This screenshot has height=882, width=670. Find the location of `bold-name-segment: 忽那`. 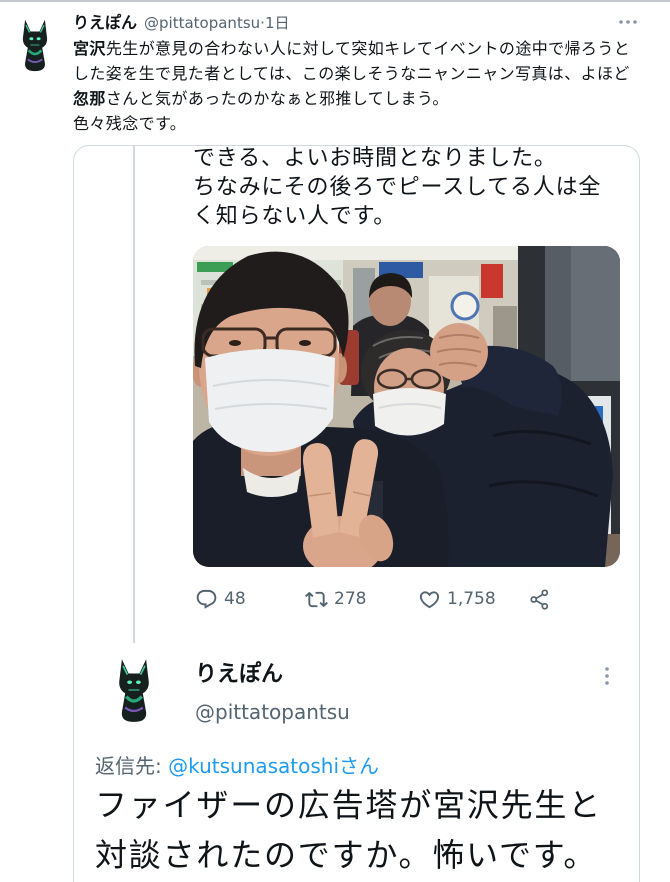

bold-name-segment: 忽那 is located at coordinates (89, 98).